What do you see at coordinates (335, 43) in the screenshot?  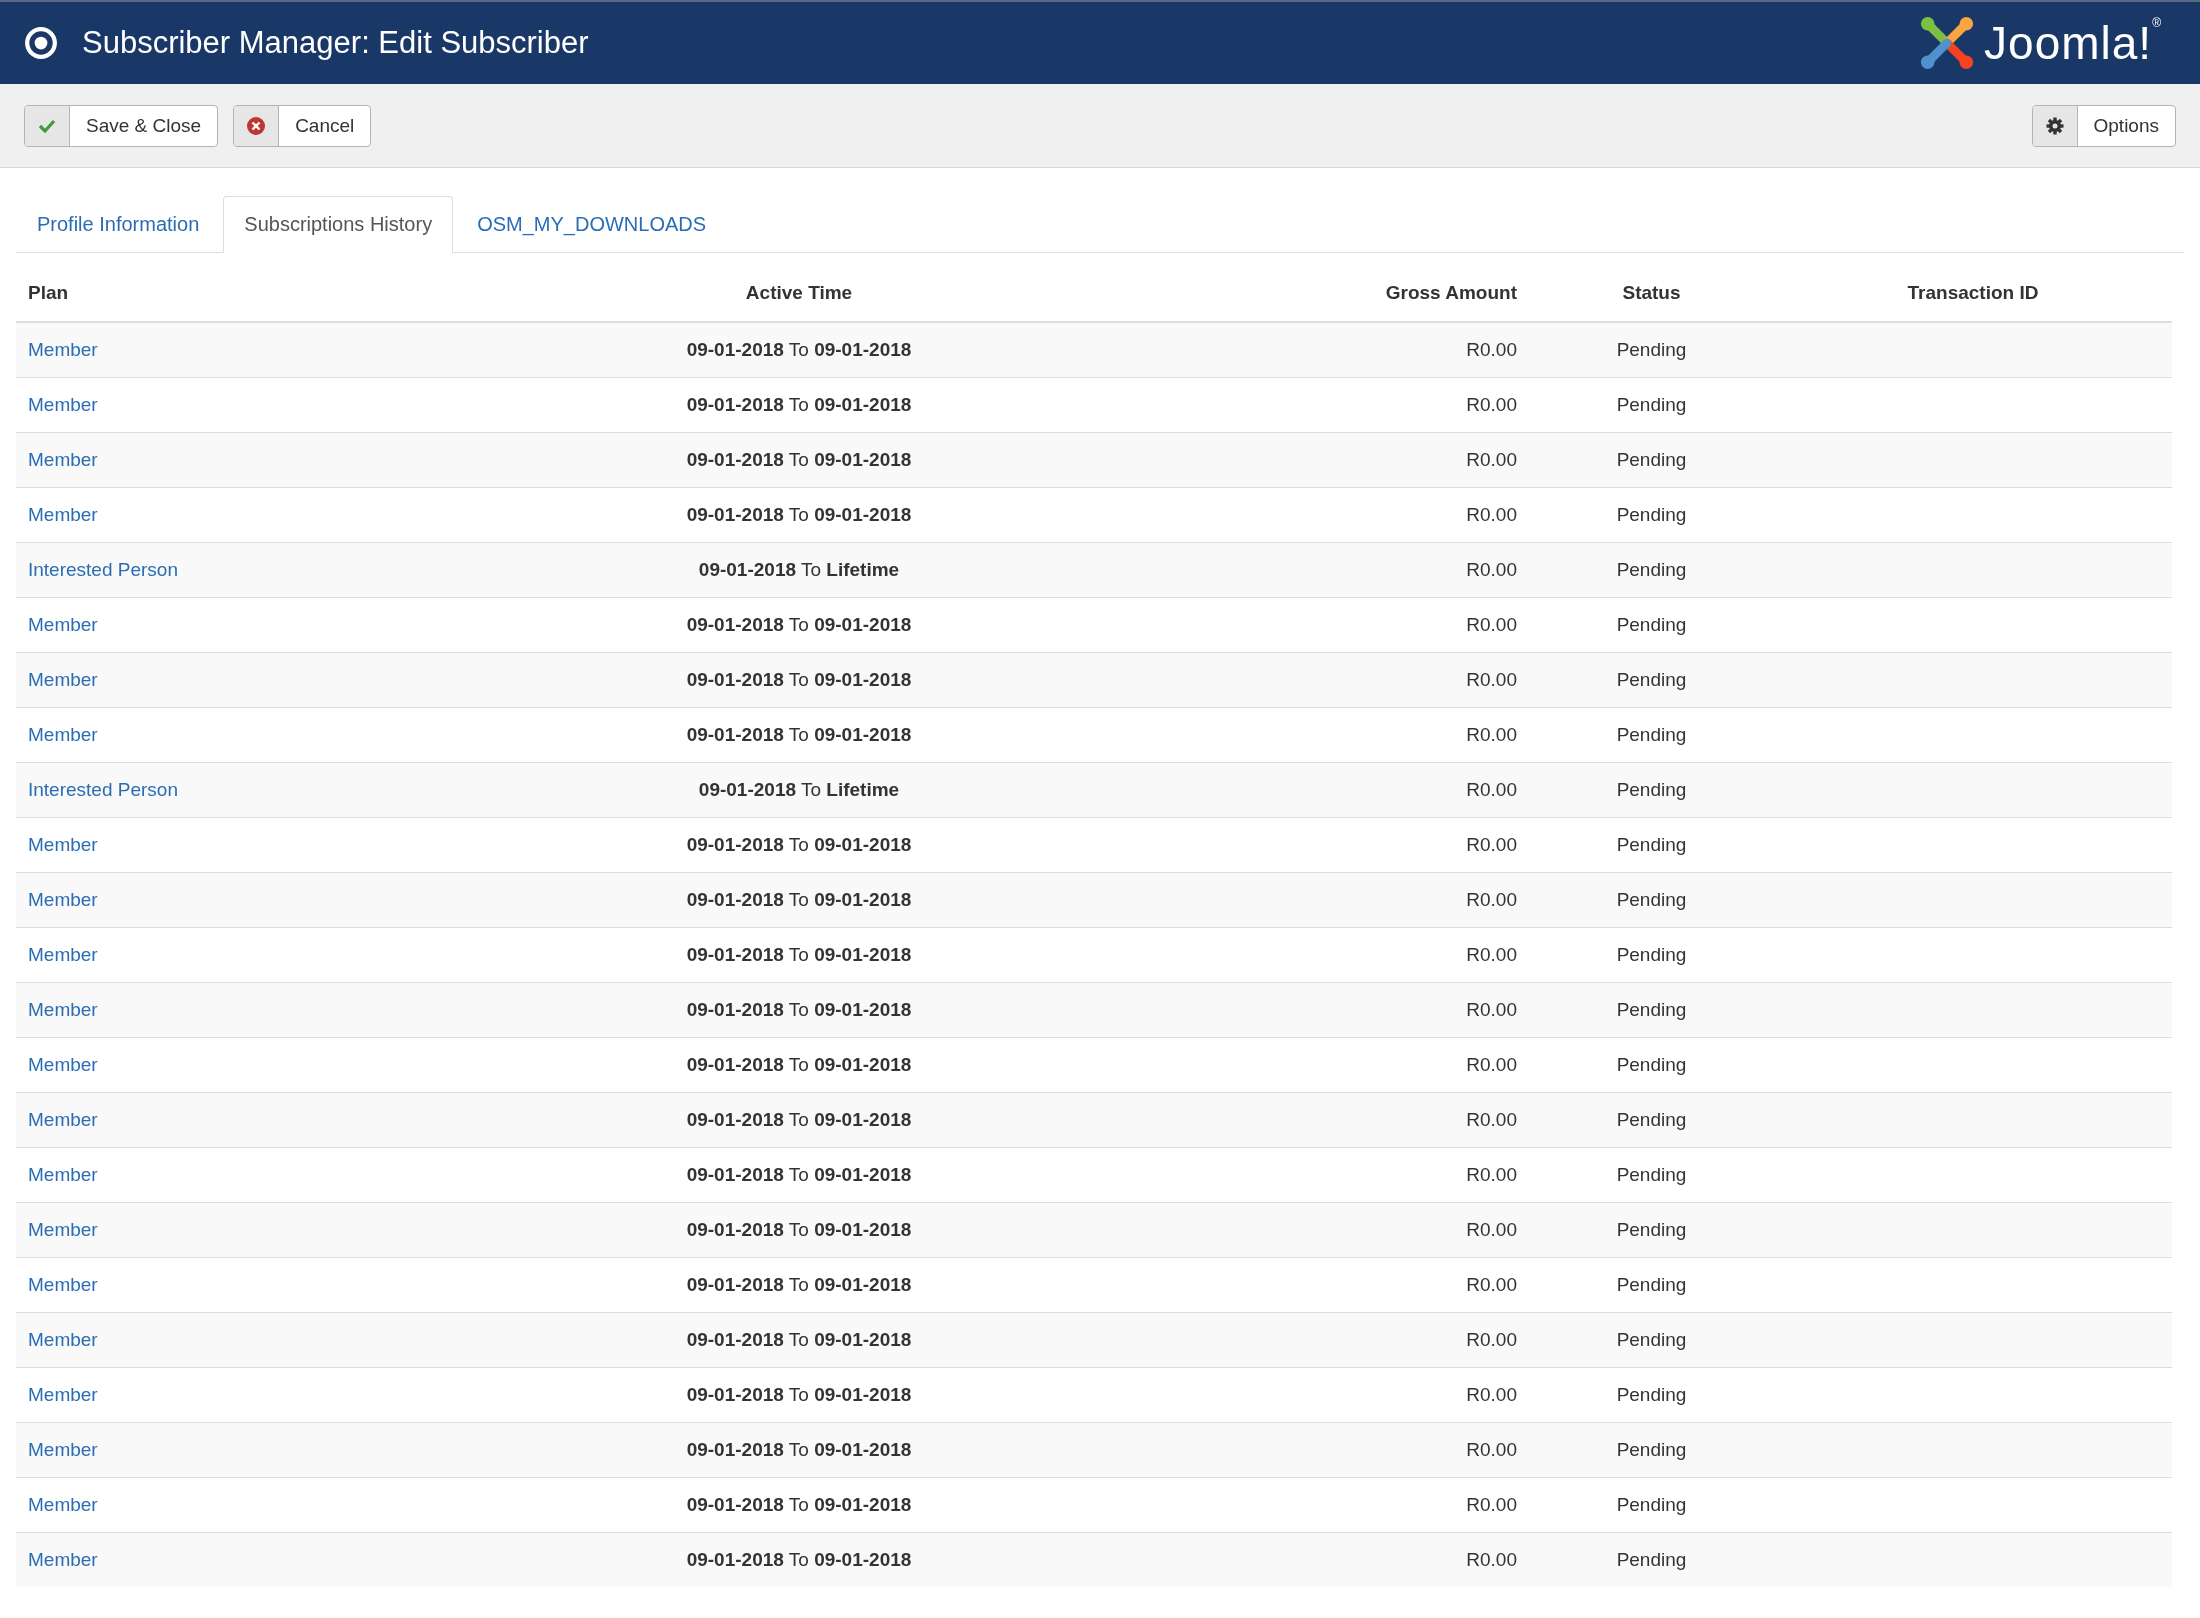 I see `page-title: Subscriber Manager: Edit Subscriber` at bounding box center [335, 43].